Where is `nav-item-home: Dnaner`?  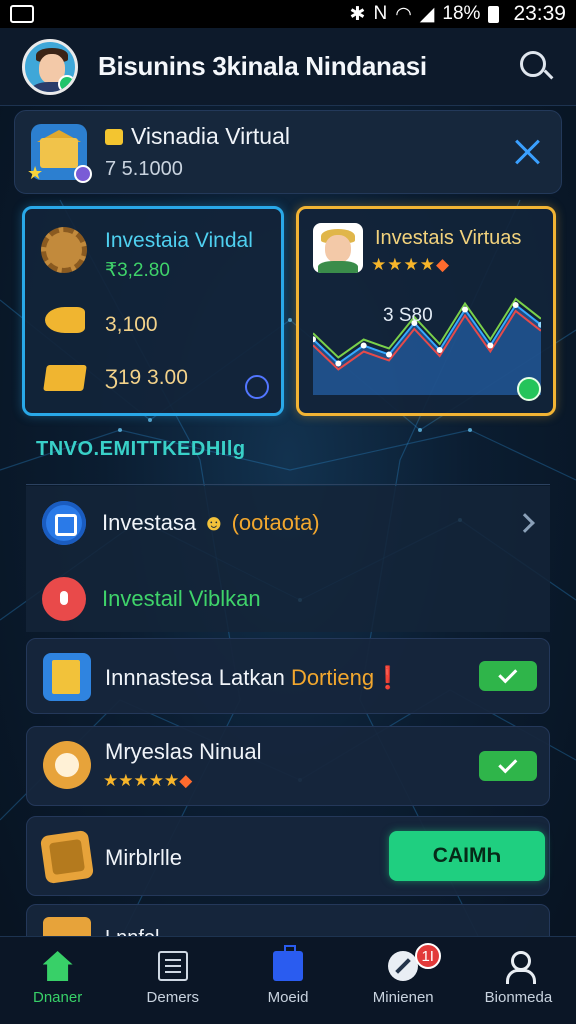
nav-item-home: Dnaner is located at coordinates (57, 980).